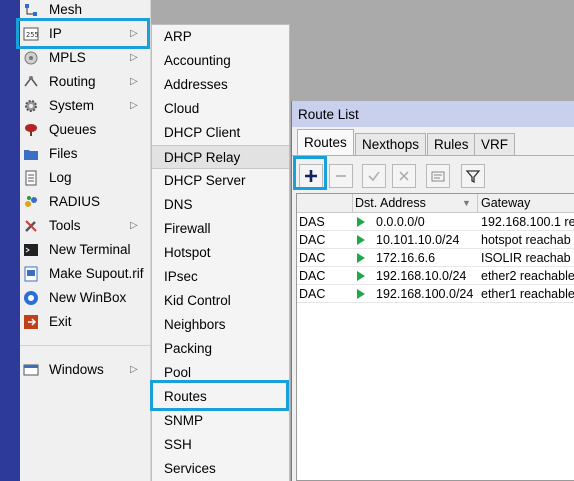 The image size is (574, 481). Describe the element at coordinates (31, 81) in the screenshot. I see `routing-icon` at that location.